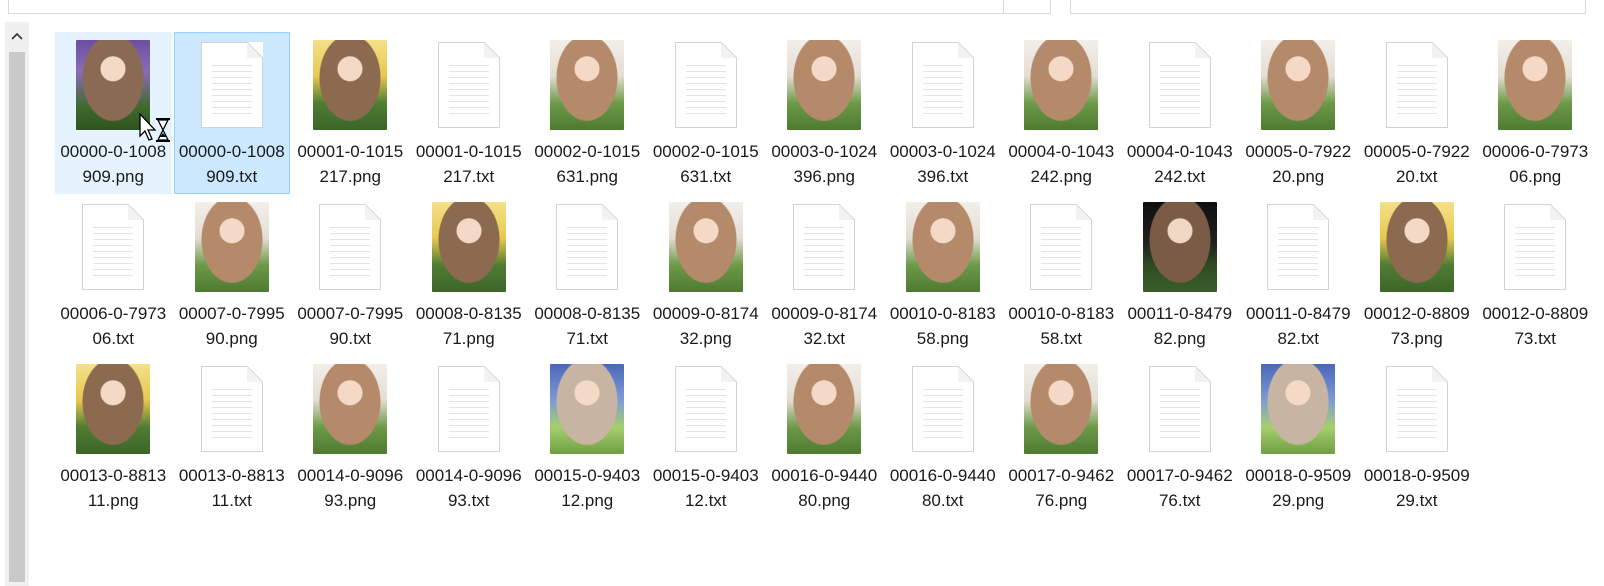 This screenshot has height=586, width=1604. I want to click on file-item-image: 00017-0-946276.png, so click(1061, 437).